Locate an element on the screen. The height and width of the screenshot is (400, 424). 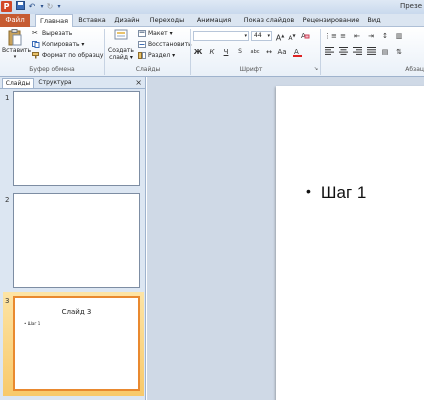
format-painter-label: Формат по образцу is located at coordinates (73, 55).